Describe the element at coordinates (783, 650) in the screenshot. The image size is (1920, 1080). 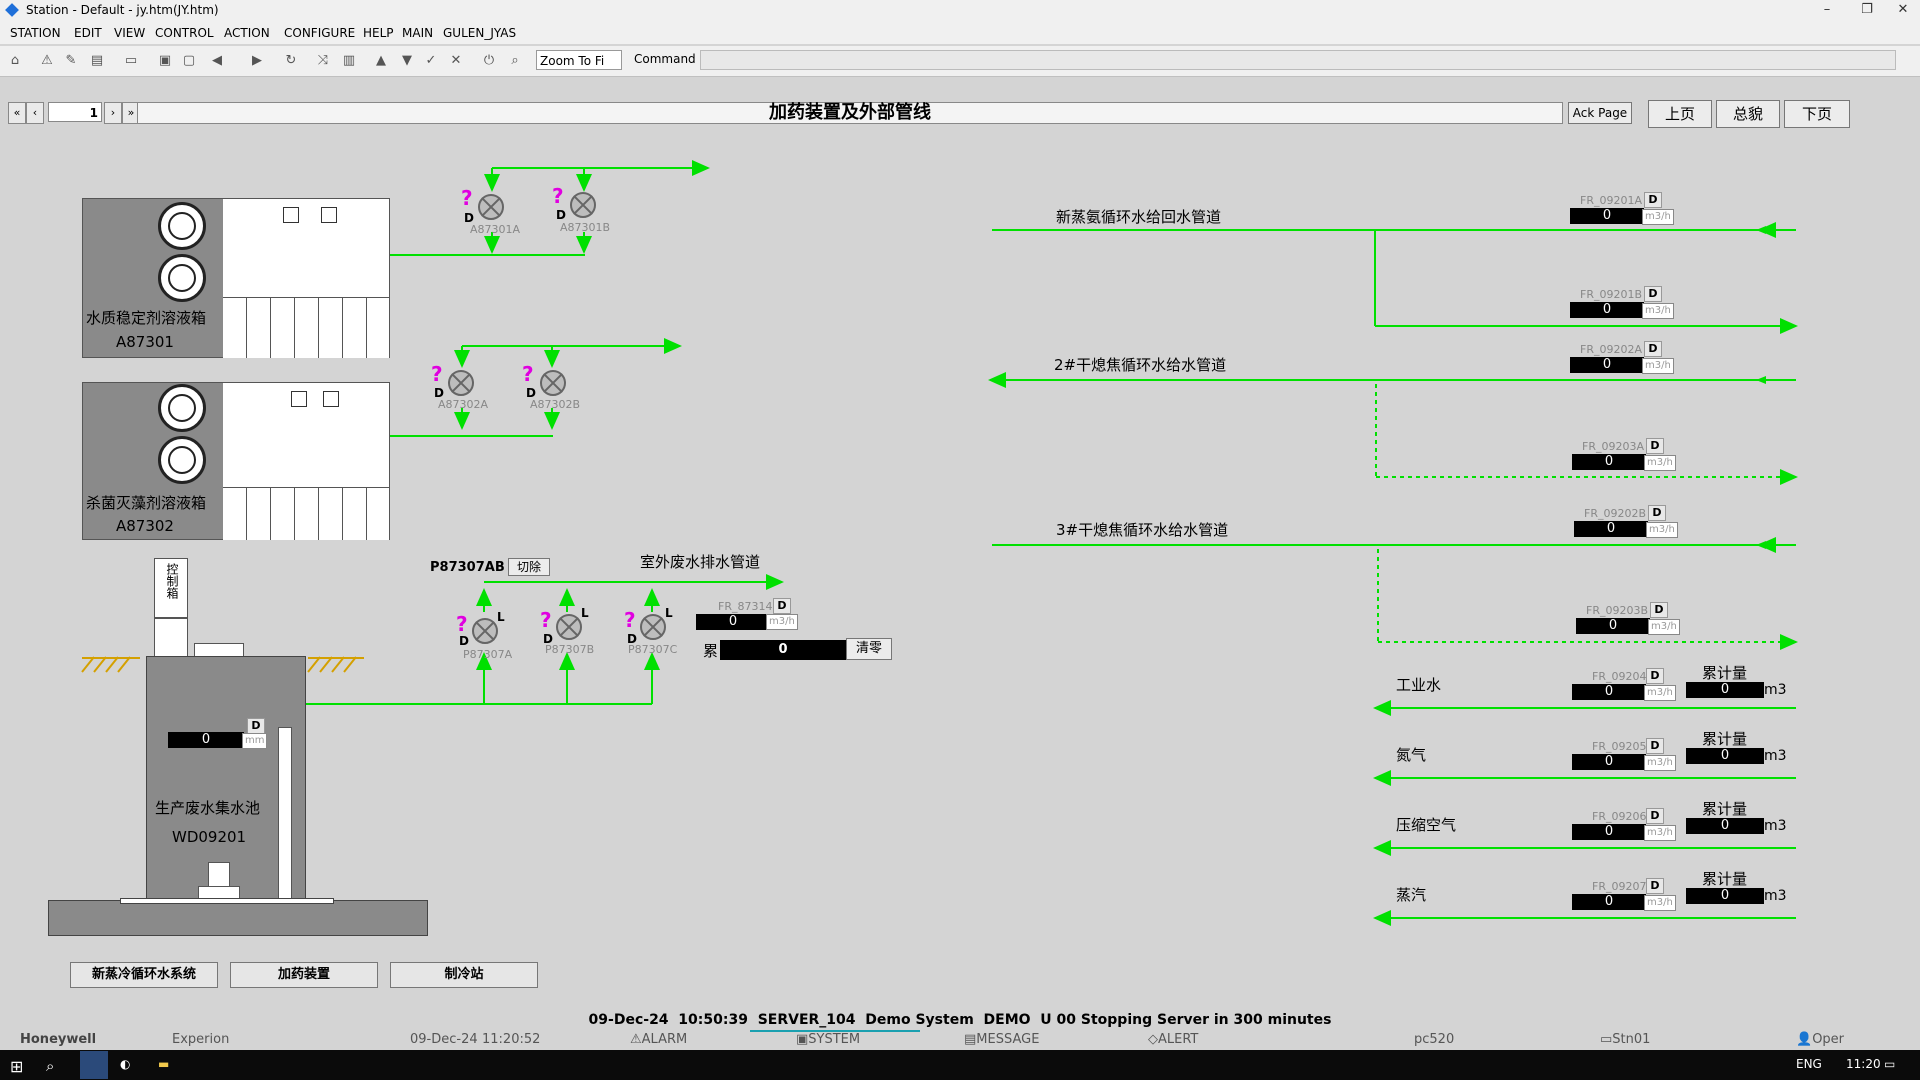
I see `cumulative-value: 0` at that location.